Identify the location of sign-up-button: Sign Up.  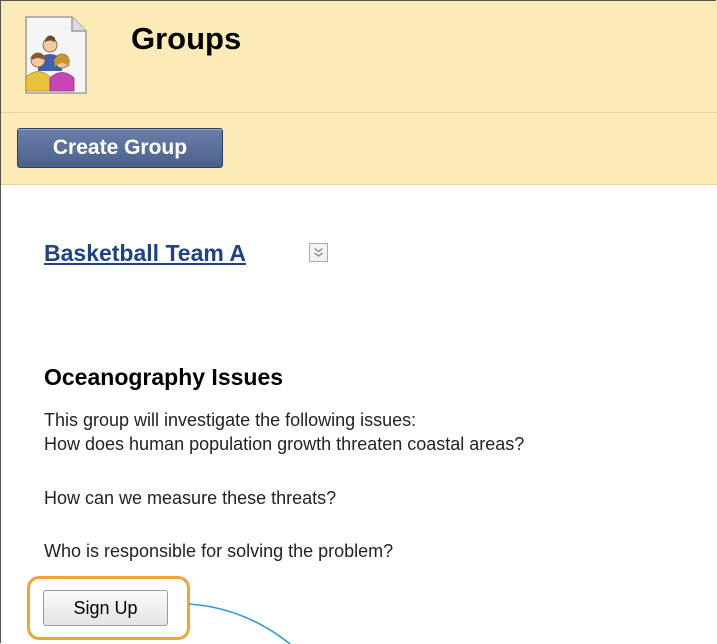
(105, 608).